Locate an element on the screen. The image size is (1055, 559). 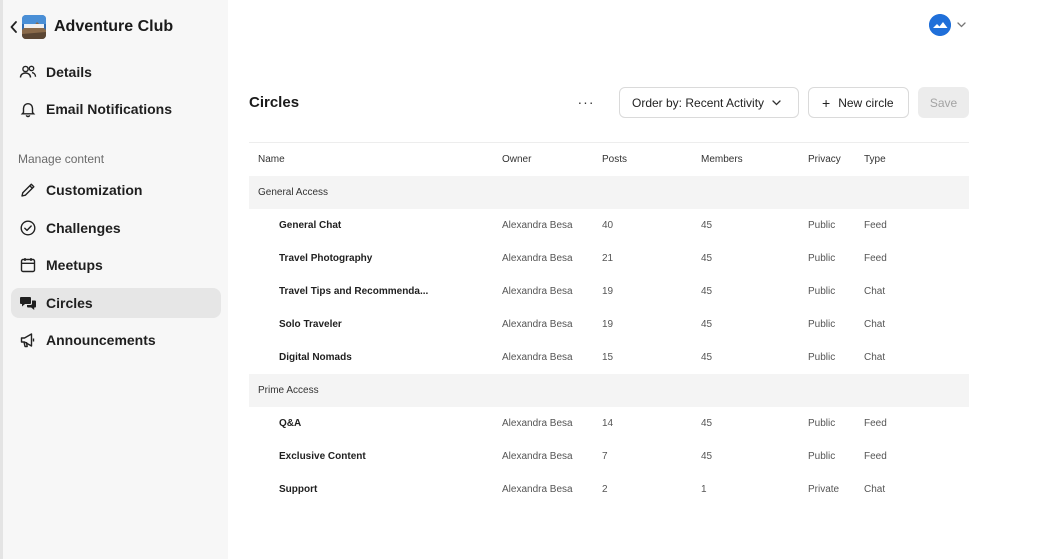
plus-icon: + is located at coordinates (826, 102).